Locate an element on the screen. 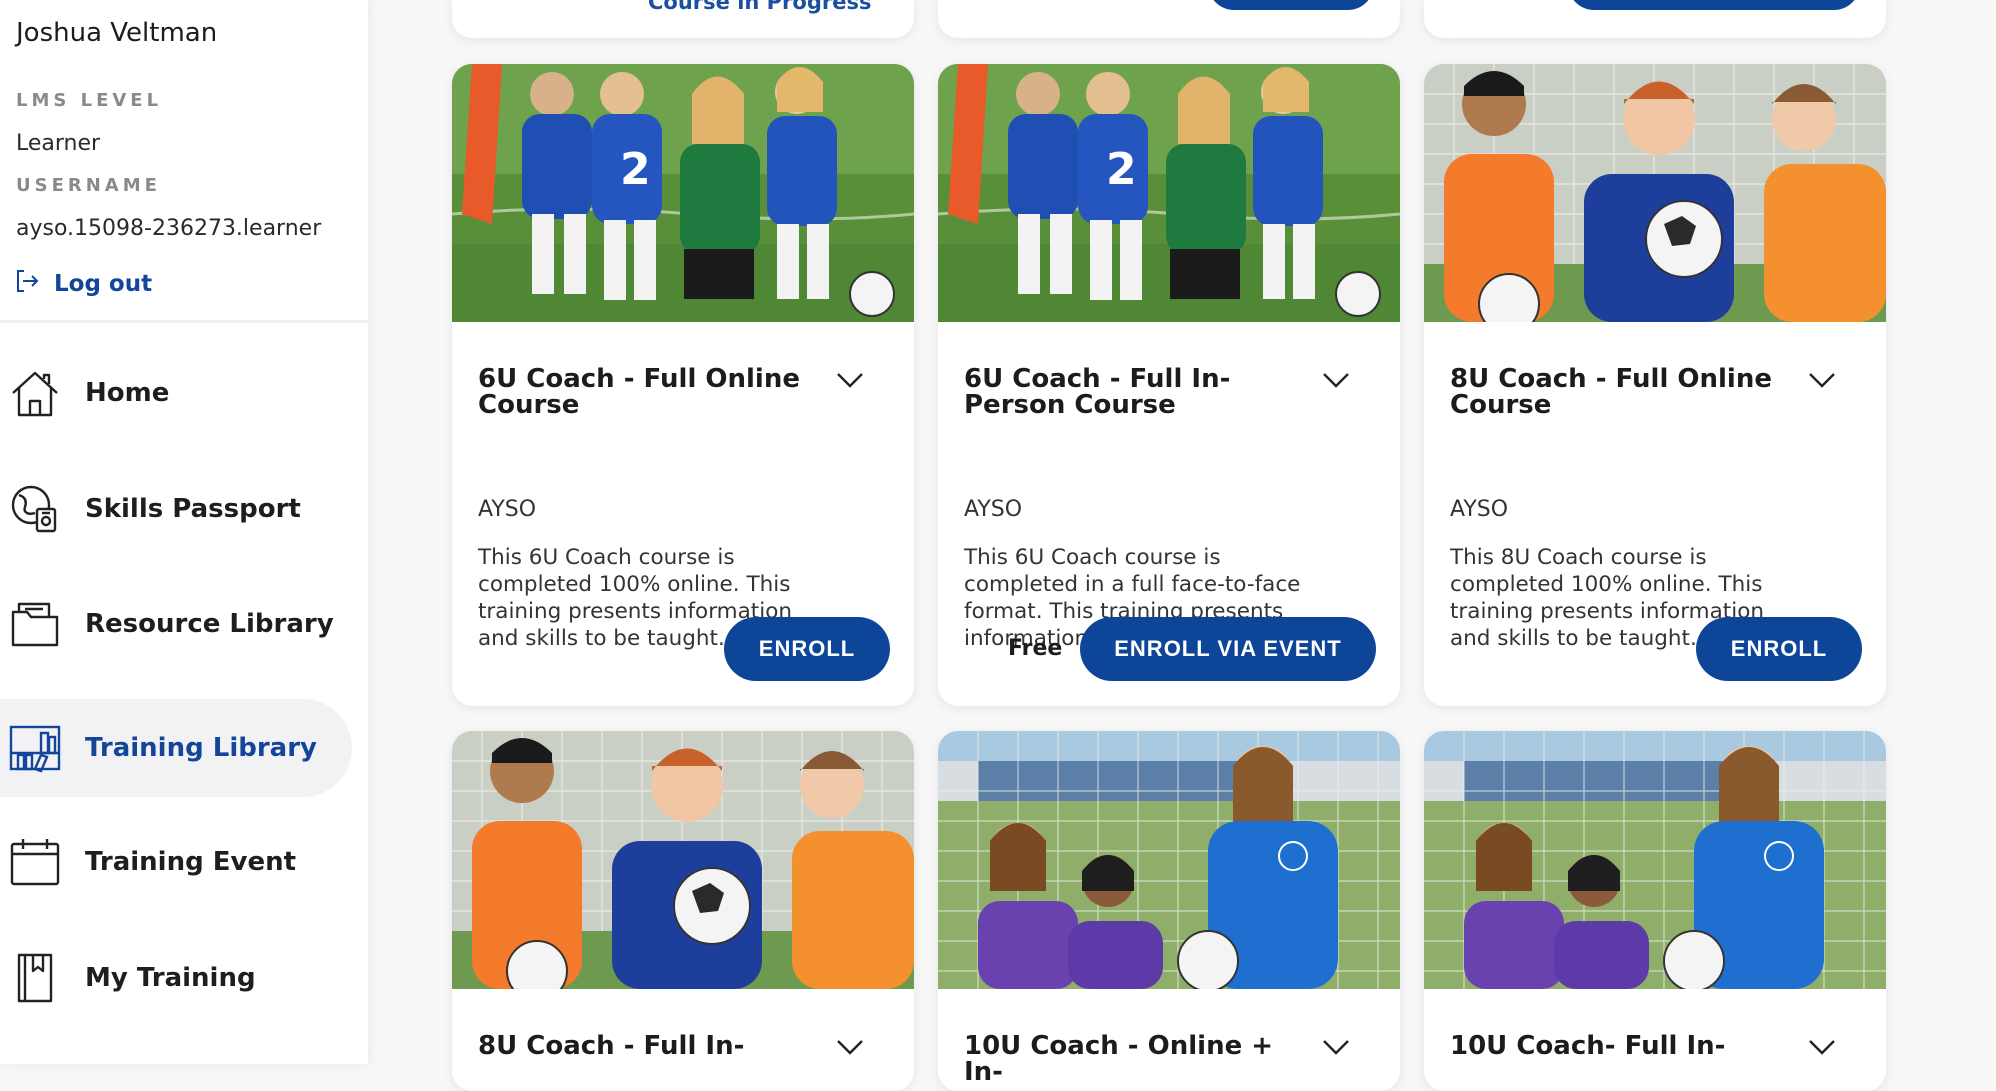 This screenshot has height=1091, width=1996. course-title: 10U Coach - Online + In- is located at coordinates (1139, 1059).